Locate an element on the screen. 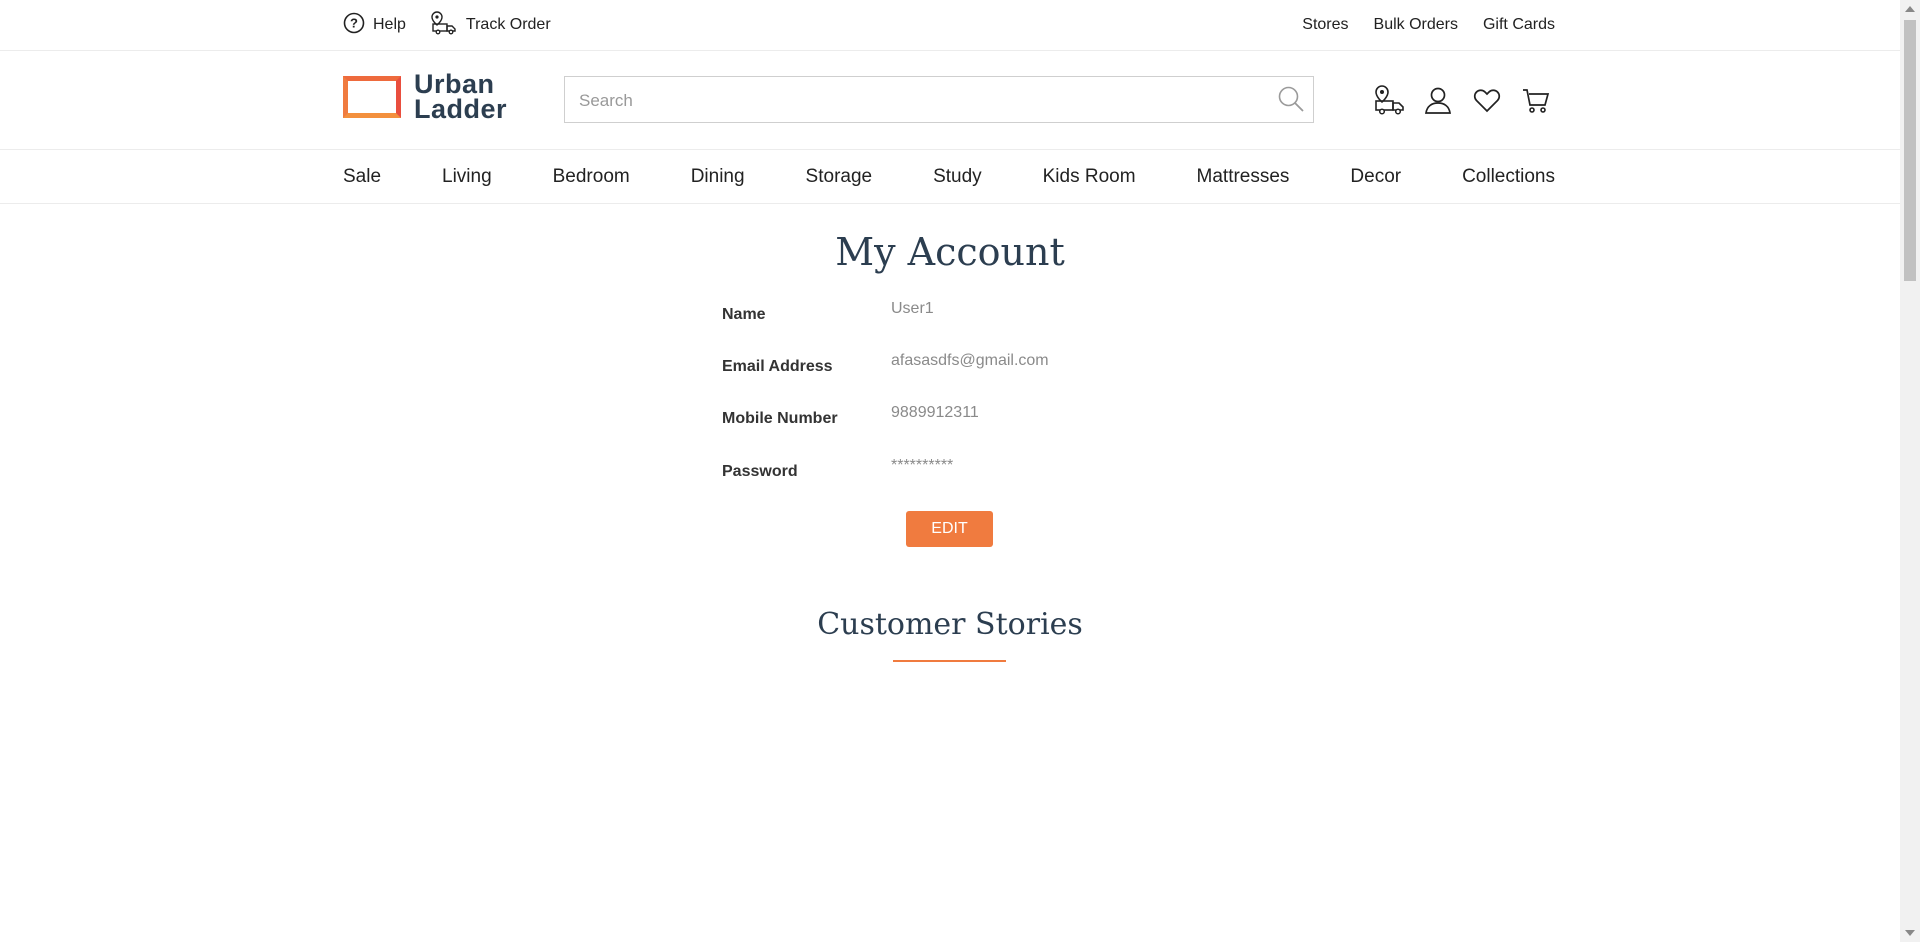 The height and width of the screenshot is (942, 1920). name-label: Name is located at coordinates (744, 314).